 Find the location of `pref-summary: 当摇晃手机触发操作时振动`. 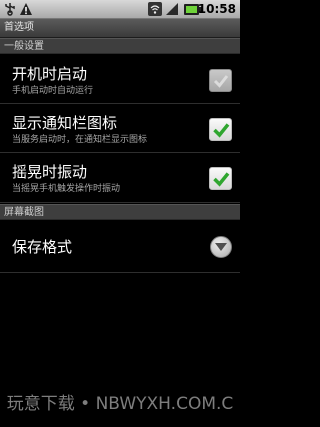

pref-summary: 当摇晃手机触发操作时振动 is located at coordinates (66, 189).